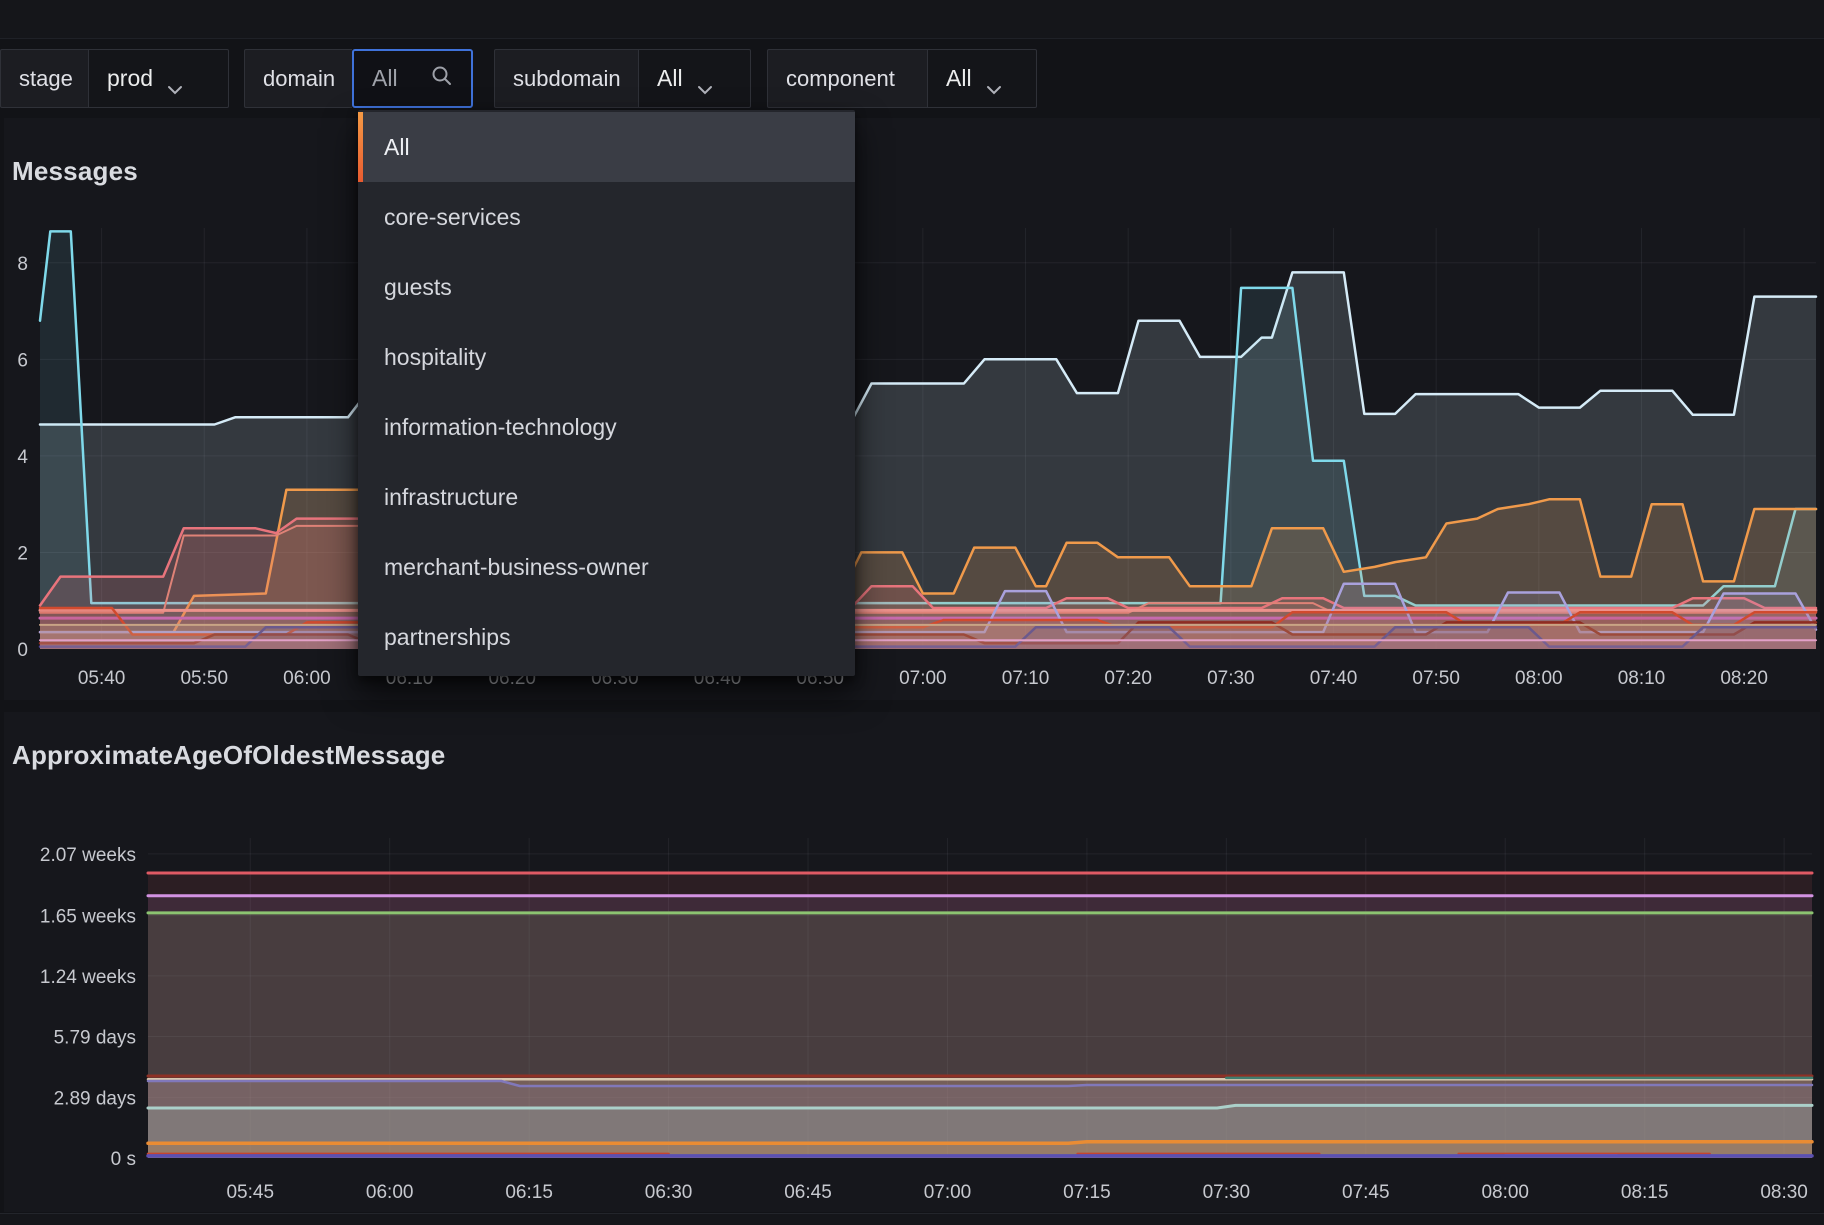 The height and width of the screenshot is (1225, 1824). What do you see at coordinates (982, 78) in the screenshot?
I see `component-picker-value: All` at bounding box center [982, 78].